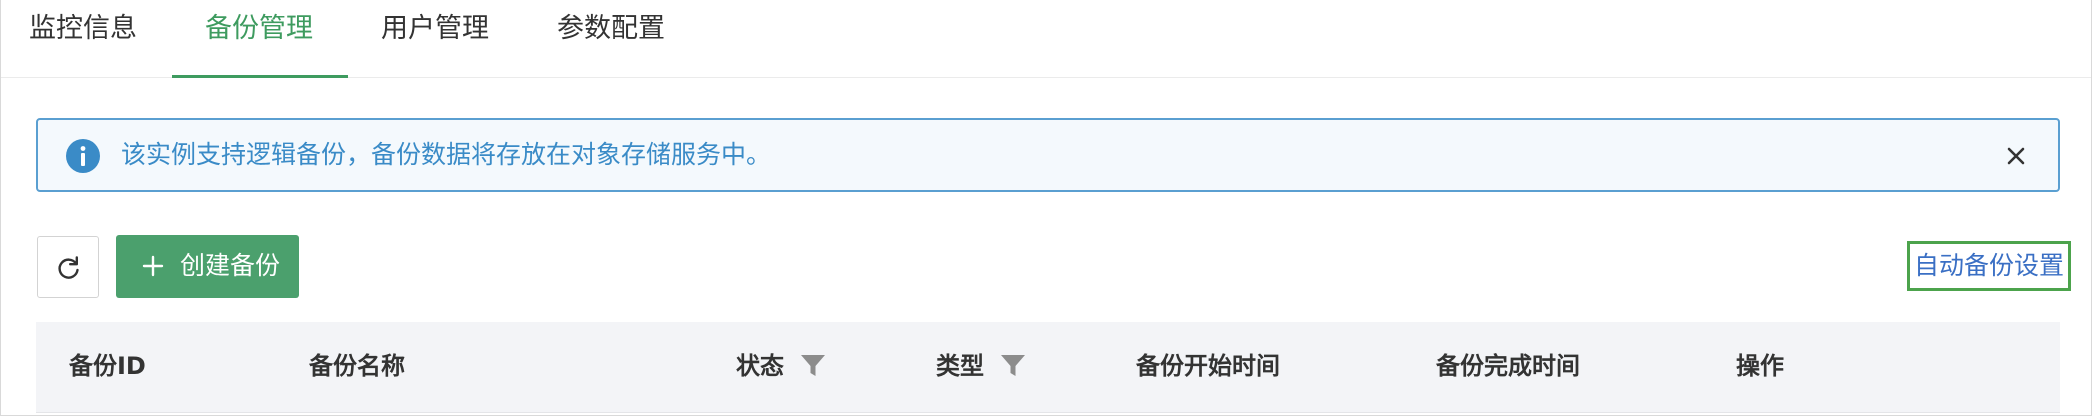  What do you see at coordinates (83, 156) in the screenshot?
I see `info-icon` at bounding box center [83, 156].